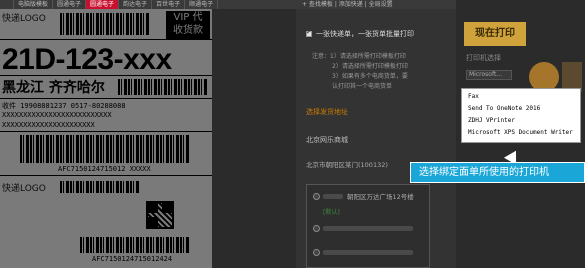  Describe the element at coordinates (53, 88) in the screenshot. I see `waybill-city: 黑龙江 齐齐哈尔` at that location.